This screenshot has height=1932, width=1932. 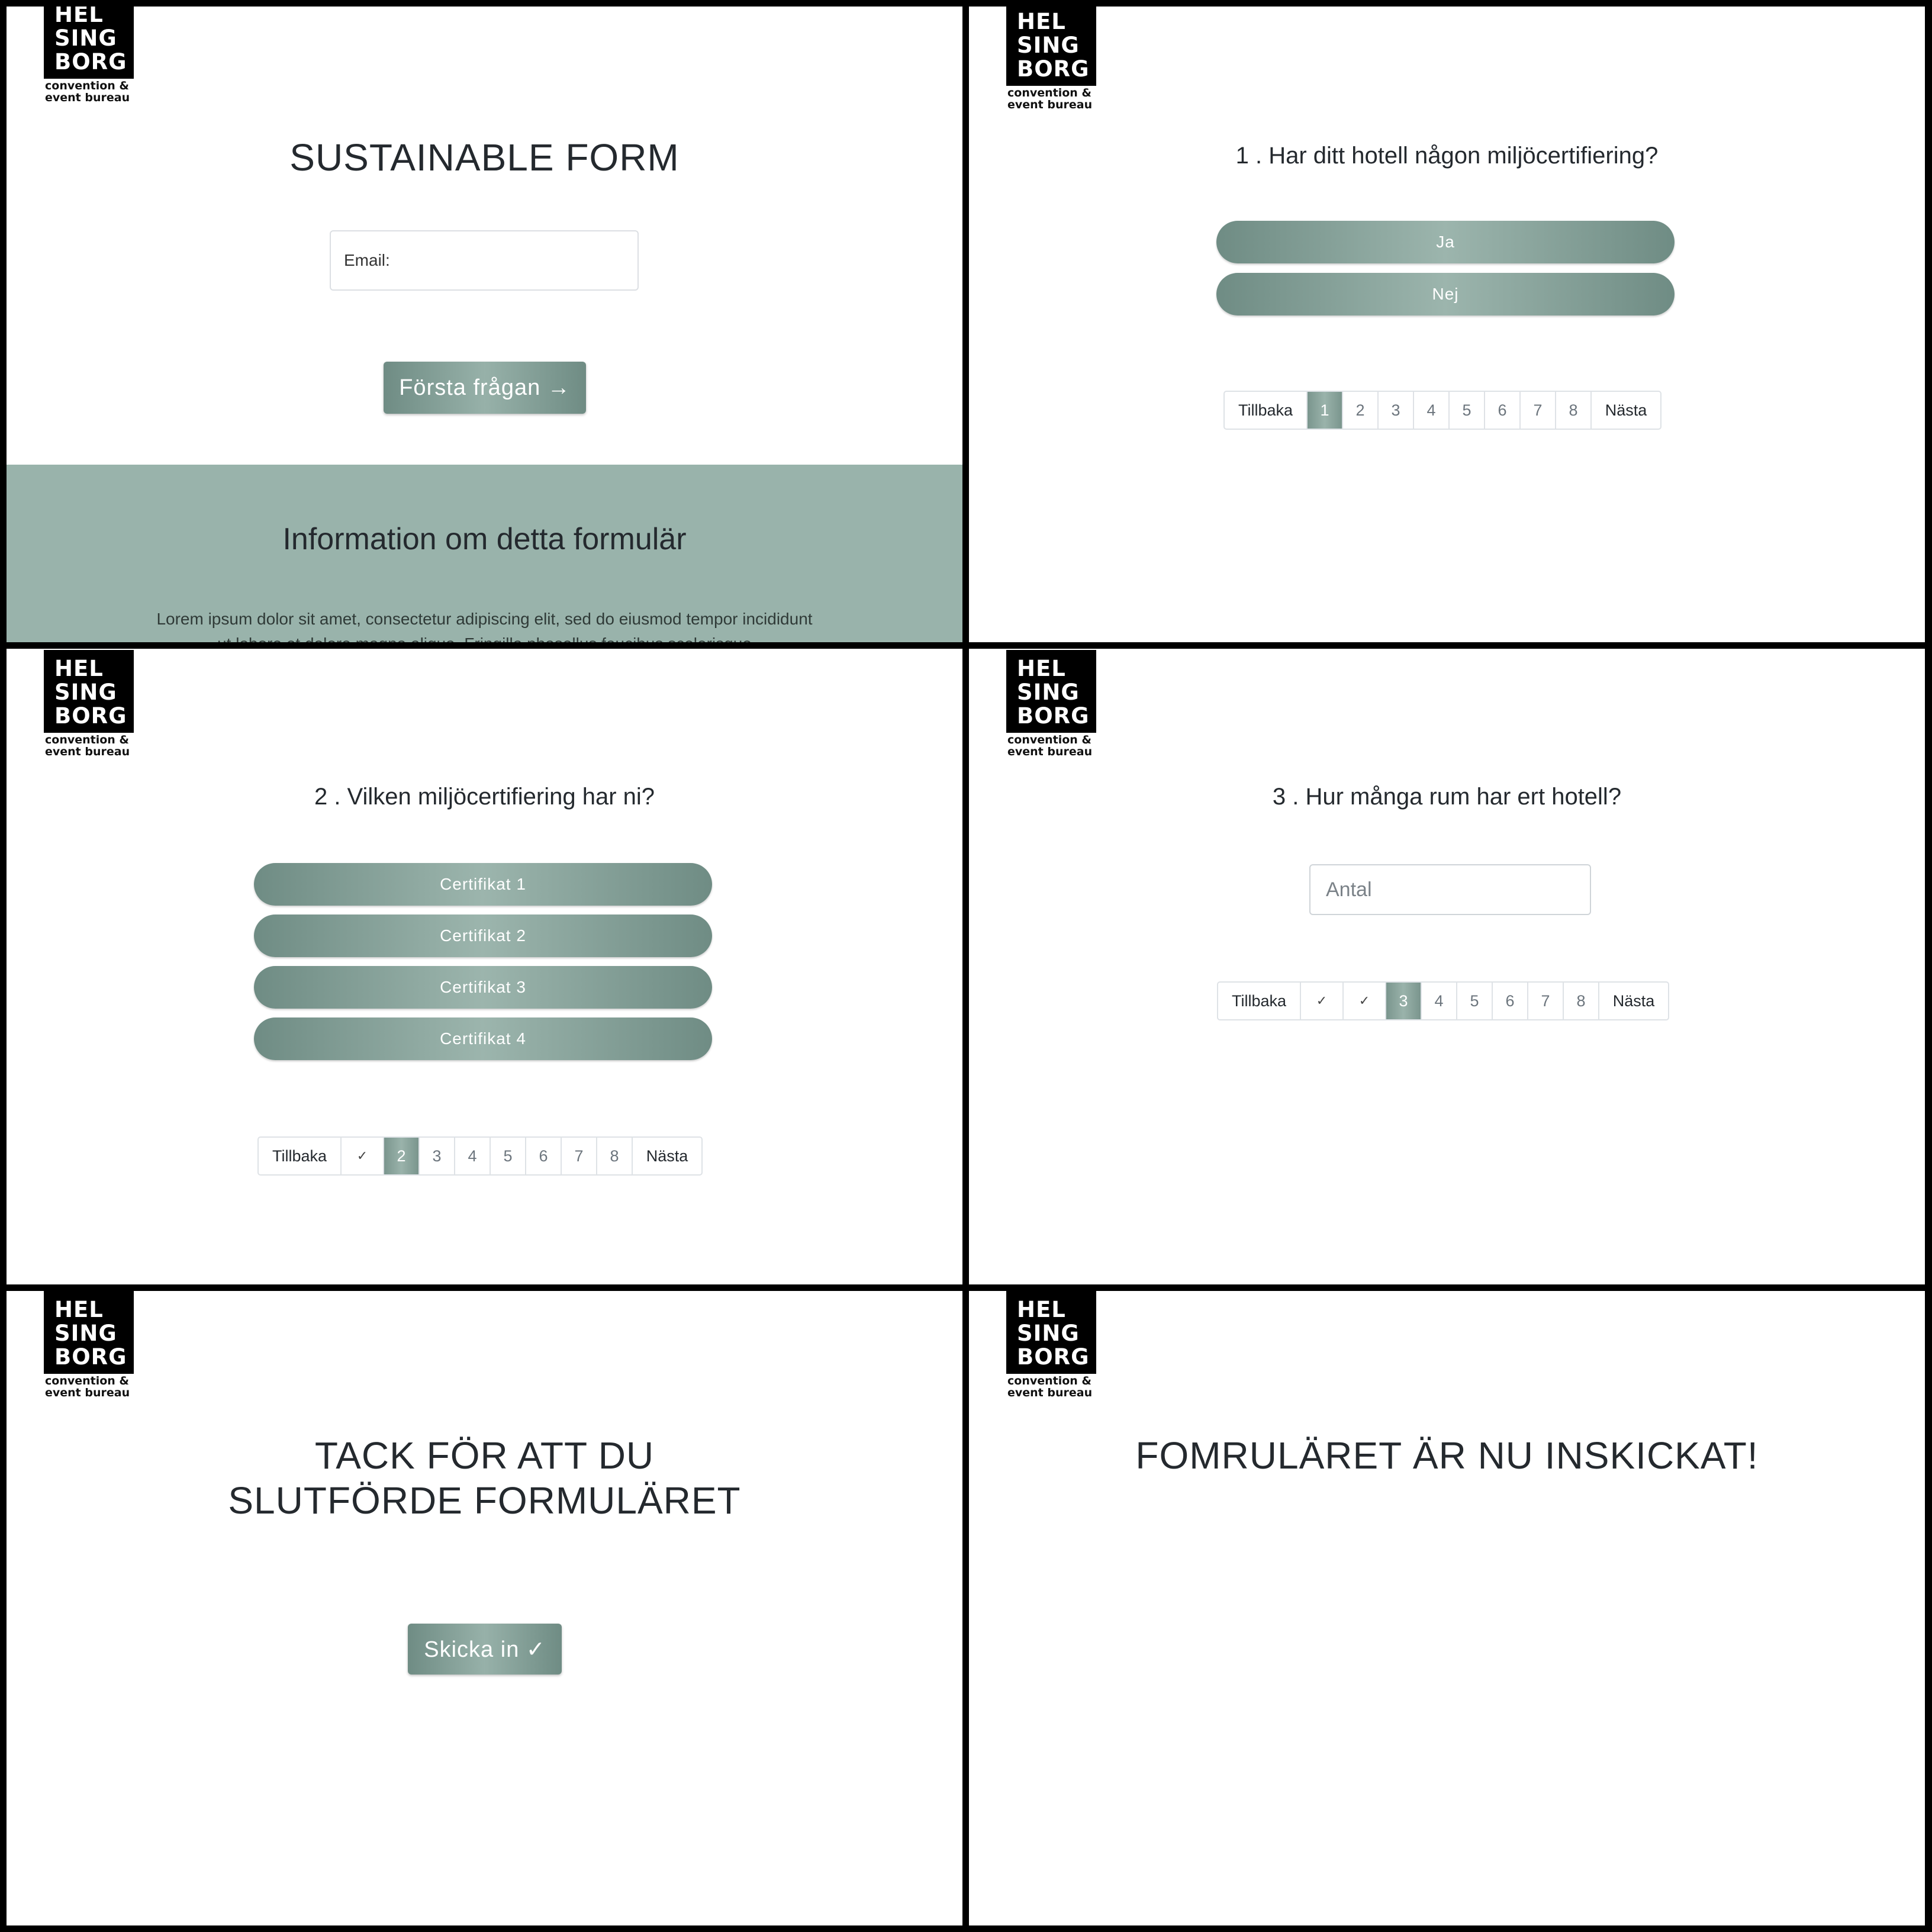 What do you see at coordinates (484, 157) in the screenshot?
I see `page-title: SUSTAINABLE FORM` at bounding box center [484, 157].